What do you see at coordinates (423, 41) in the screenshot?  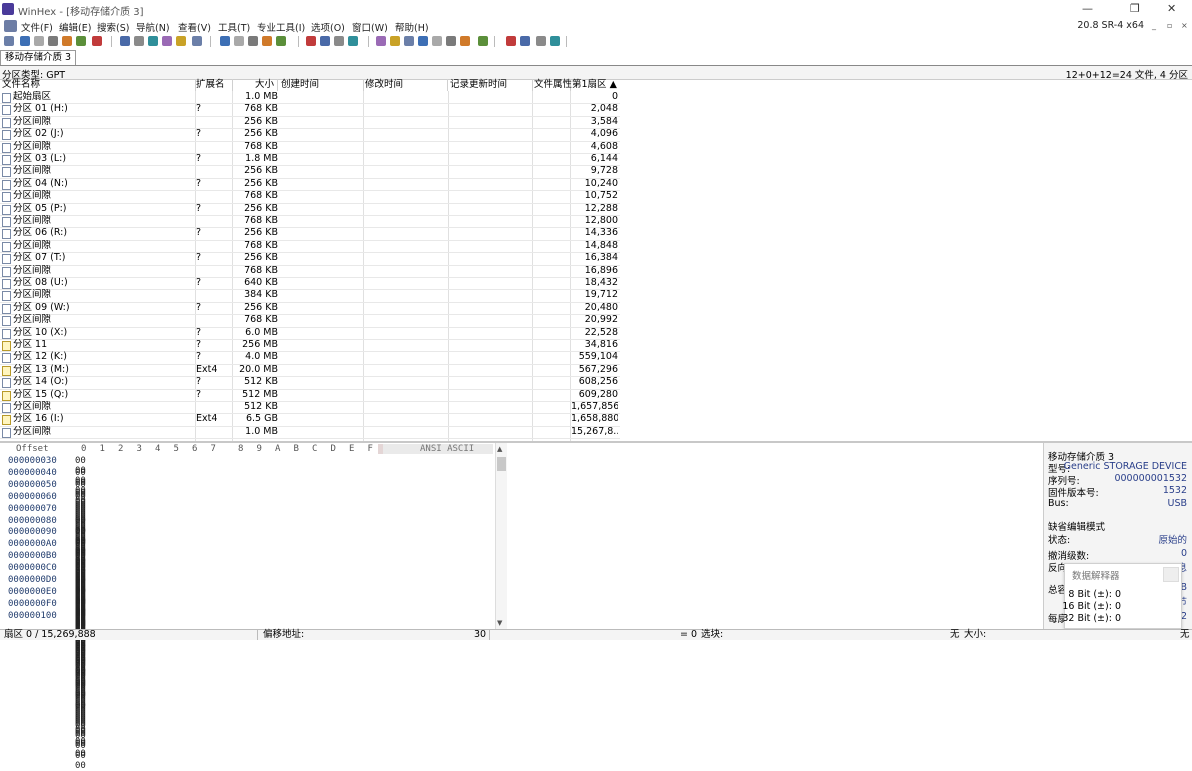 I see `calculator-icon` at bounding box center [423, 41].